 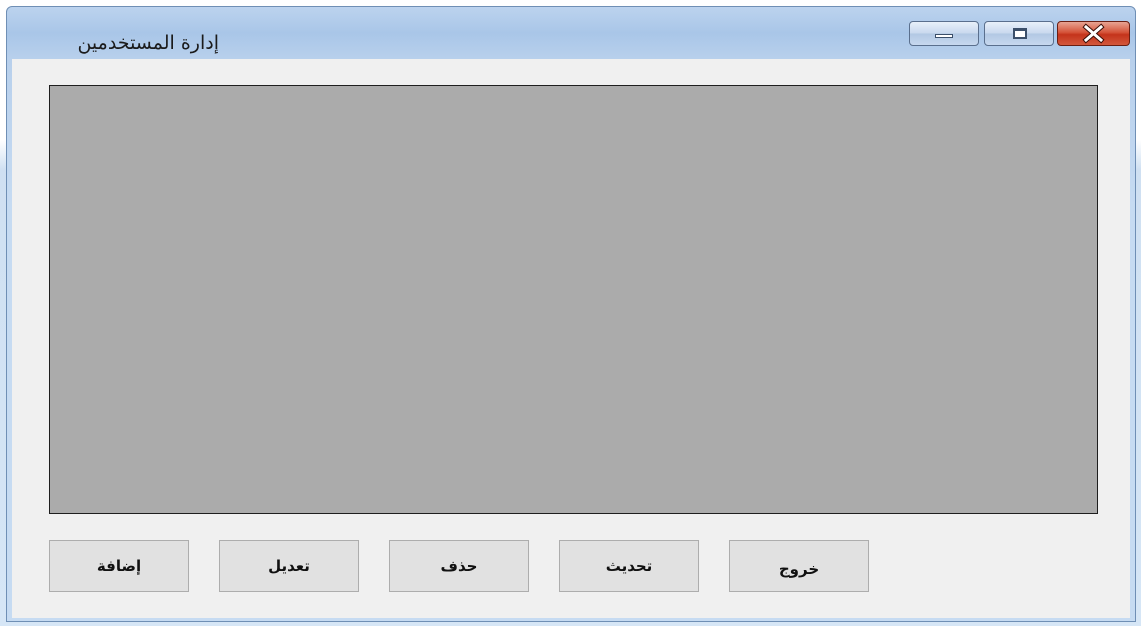 I want to click on close-button, so click(x=1093, y=33).